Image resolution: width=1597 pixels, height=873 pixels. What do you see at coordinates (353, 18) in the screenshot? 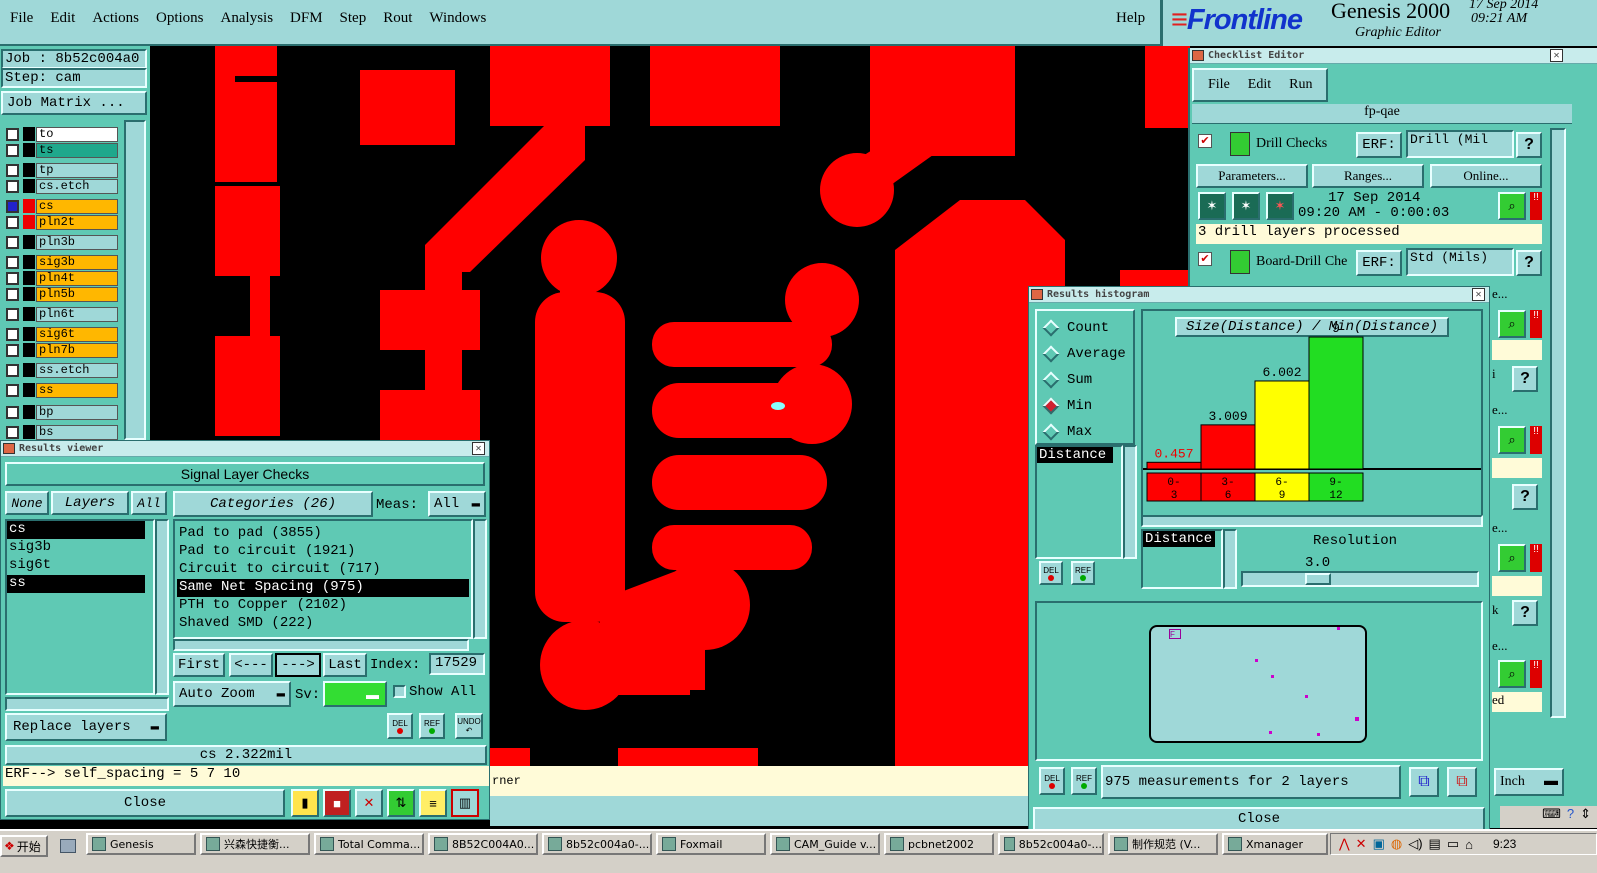
I see `menu-item: Step` at bounding box center [353, 18].